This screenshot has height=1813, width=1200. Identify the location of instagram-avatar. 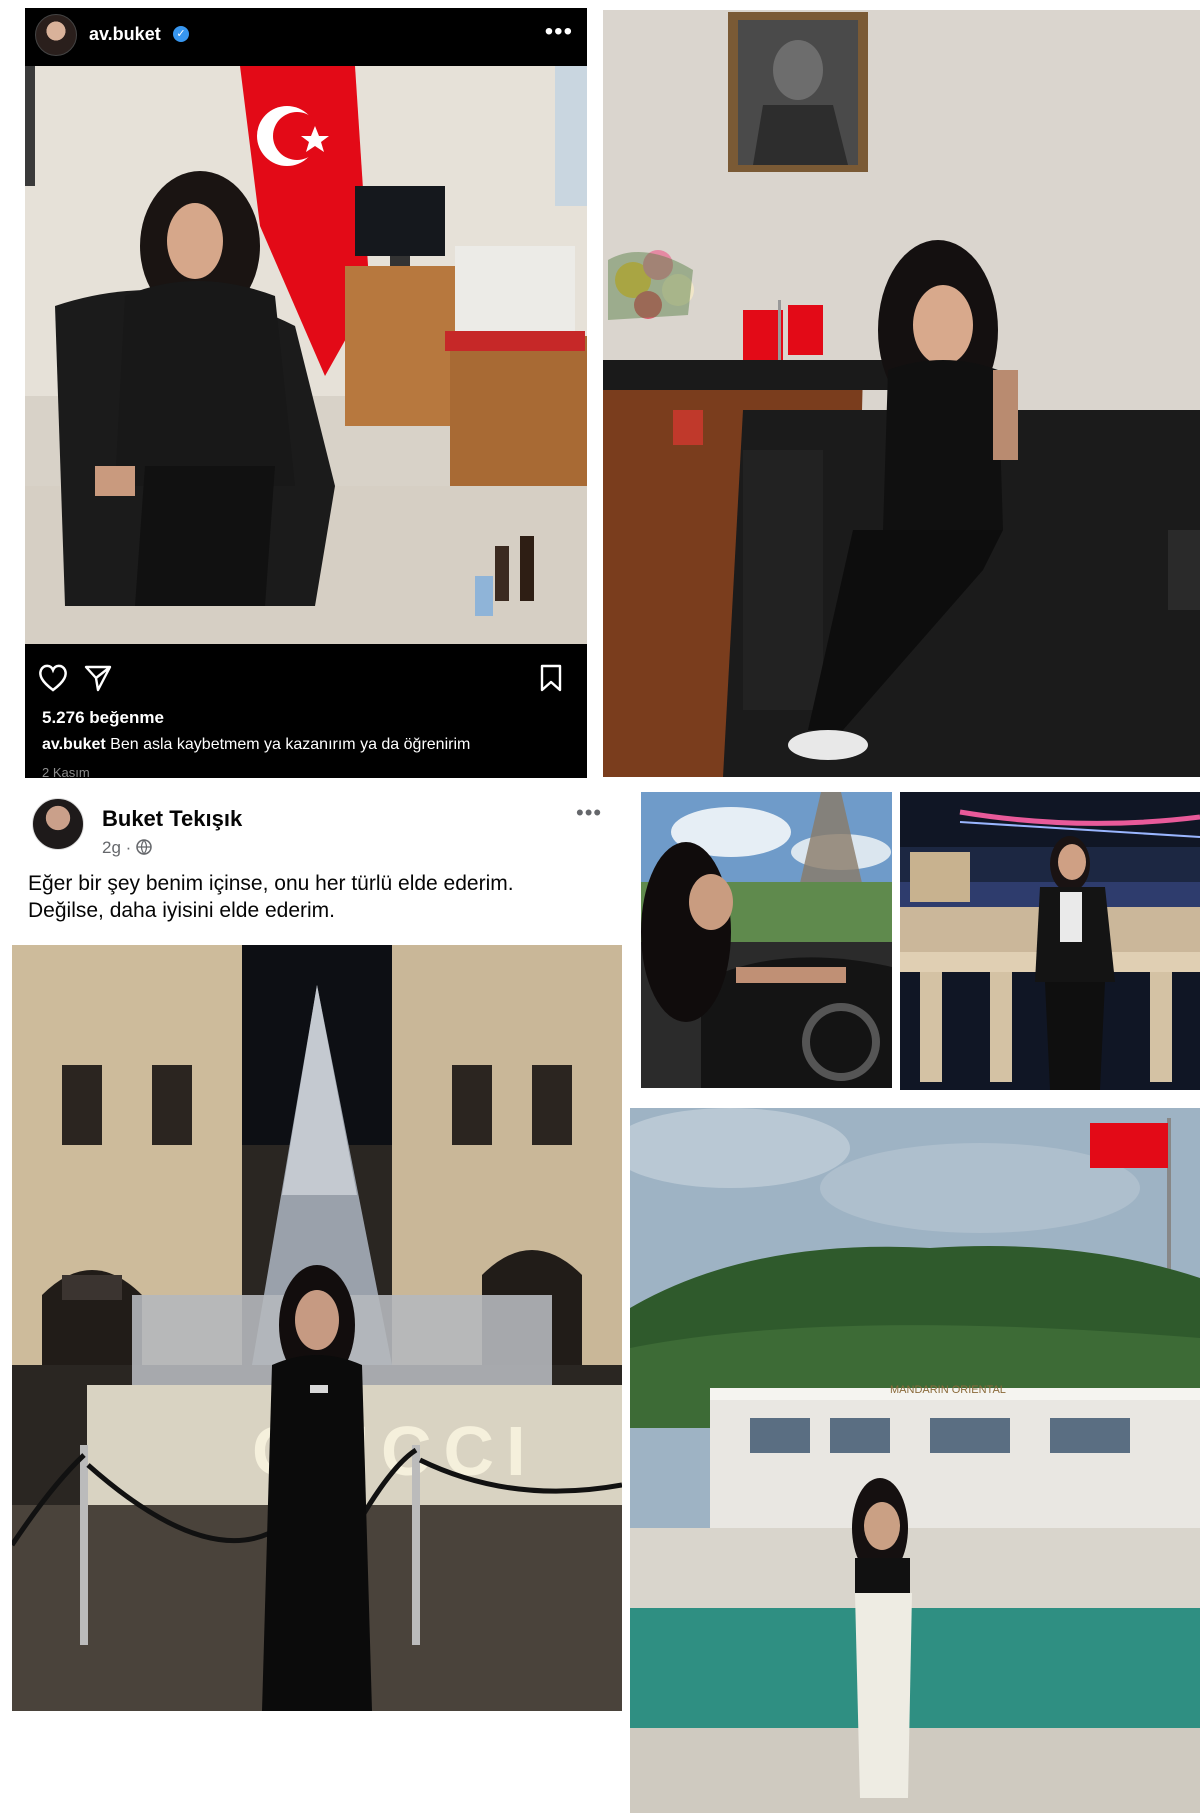
(56, 35).